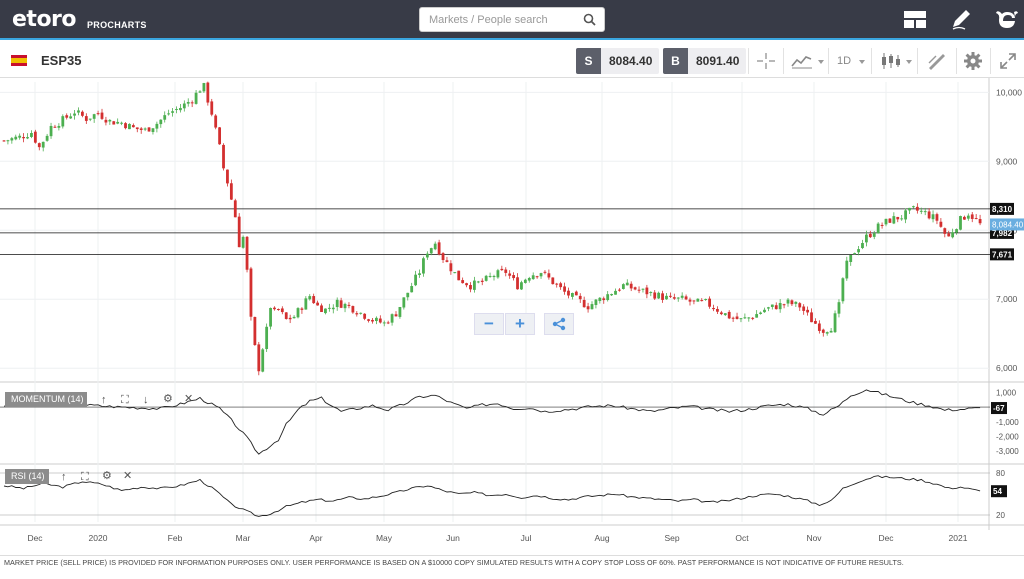 Image resolution: width=1024 pixels, height=579 pixels. What do you see at coordinates (44, 19) in the screenshot?
I see `etoro-logo: etoro` at bounding box center [44, 19].